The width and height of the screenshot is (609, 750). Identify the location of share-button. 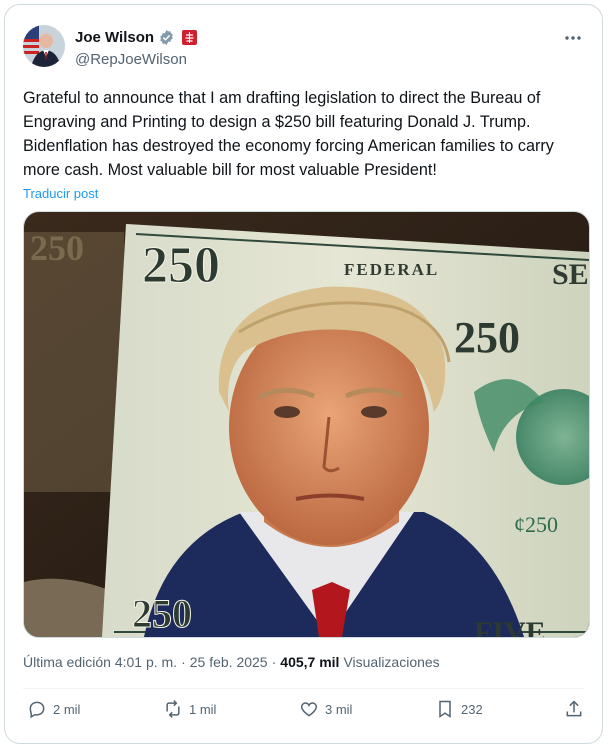
(574, 709).